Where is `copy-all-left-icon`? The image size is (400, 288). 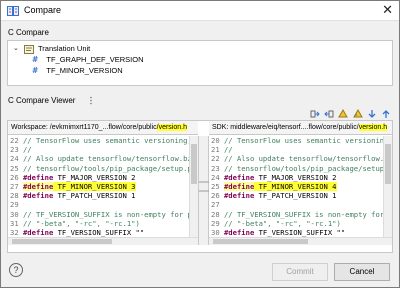
copy-all-left-icon is located at coordinates (329, 114).